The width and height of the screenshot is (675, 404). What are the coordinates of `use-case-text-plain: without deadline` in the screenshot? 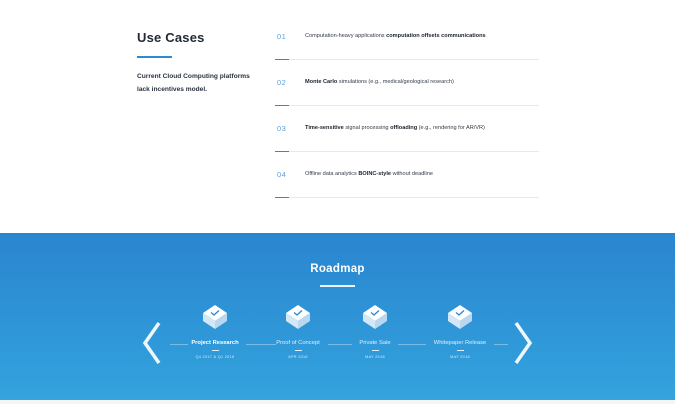 It's located at (412, 174).